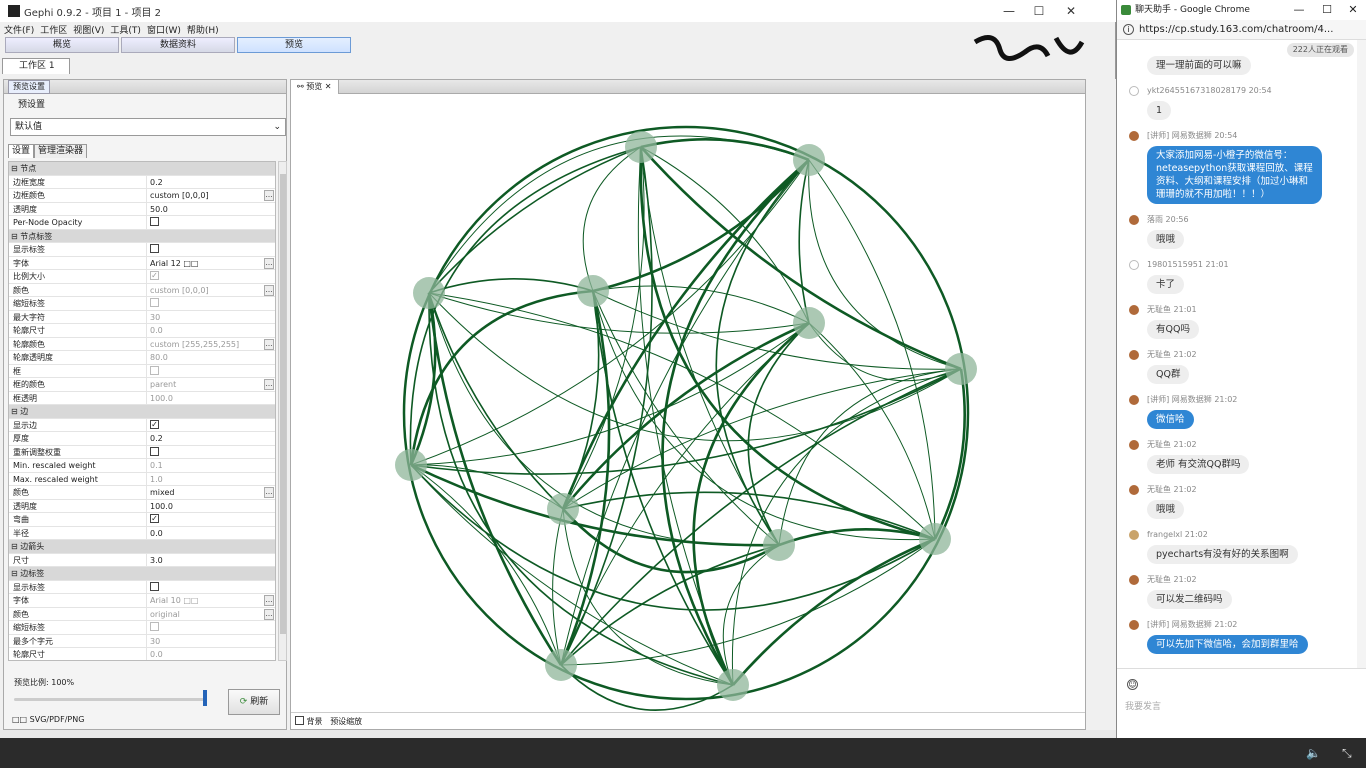 This screenshot has height=768, width=1366. I want to click on mode-preview-button: 预览, so click(294, 45).